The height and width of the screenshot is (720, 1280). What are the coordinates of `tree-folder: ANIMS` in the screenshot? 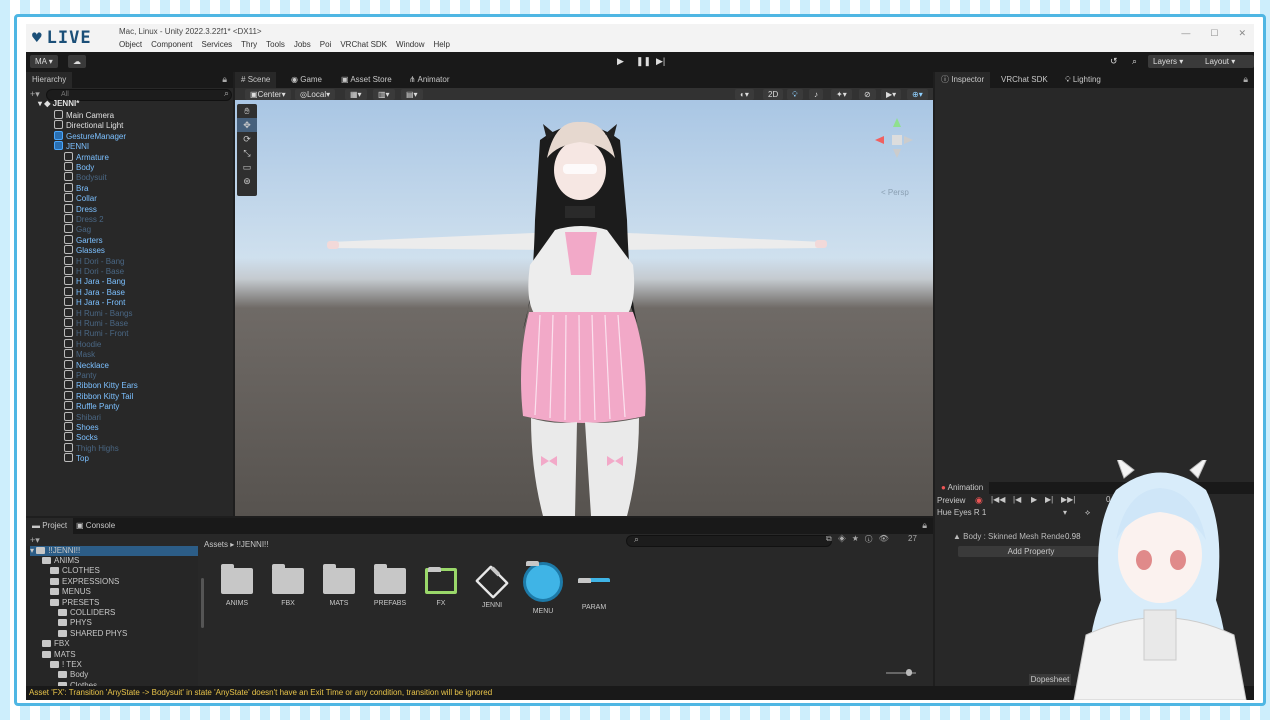 It's located at (60, 561).